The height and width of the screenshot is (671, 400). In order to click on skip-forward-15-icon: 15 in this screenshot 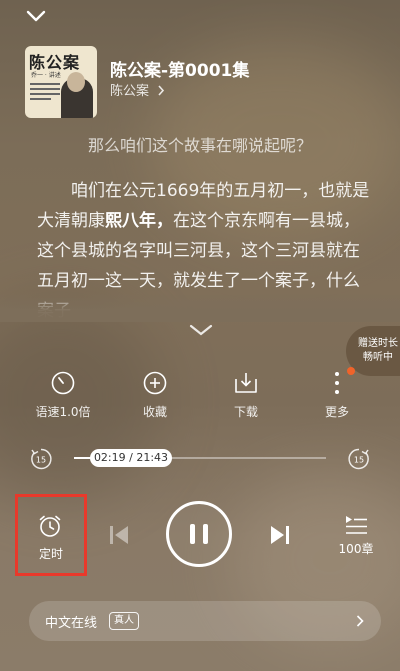, I will do `click(359, 459)`.